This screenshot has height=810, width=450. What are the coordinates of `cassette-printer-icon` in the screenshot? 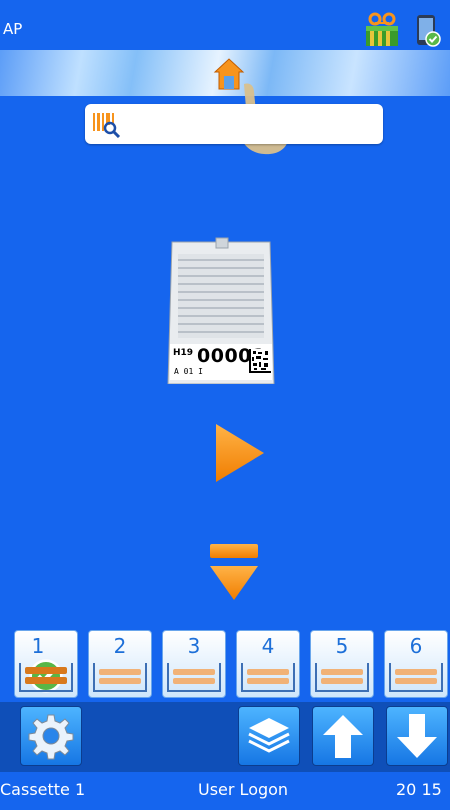 It's located at (382, 30).